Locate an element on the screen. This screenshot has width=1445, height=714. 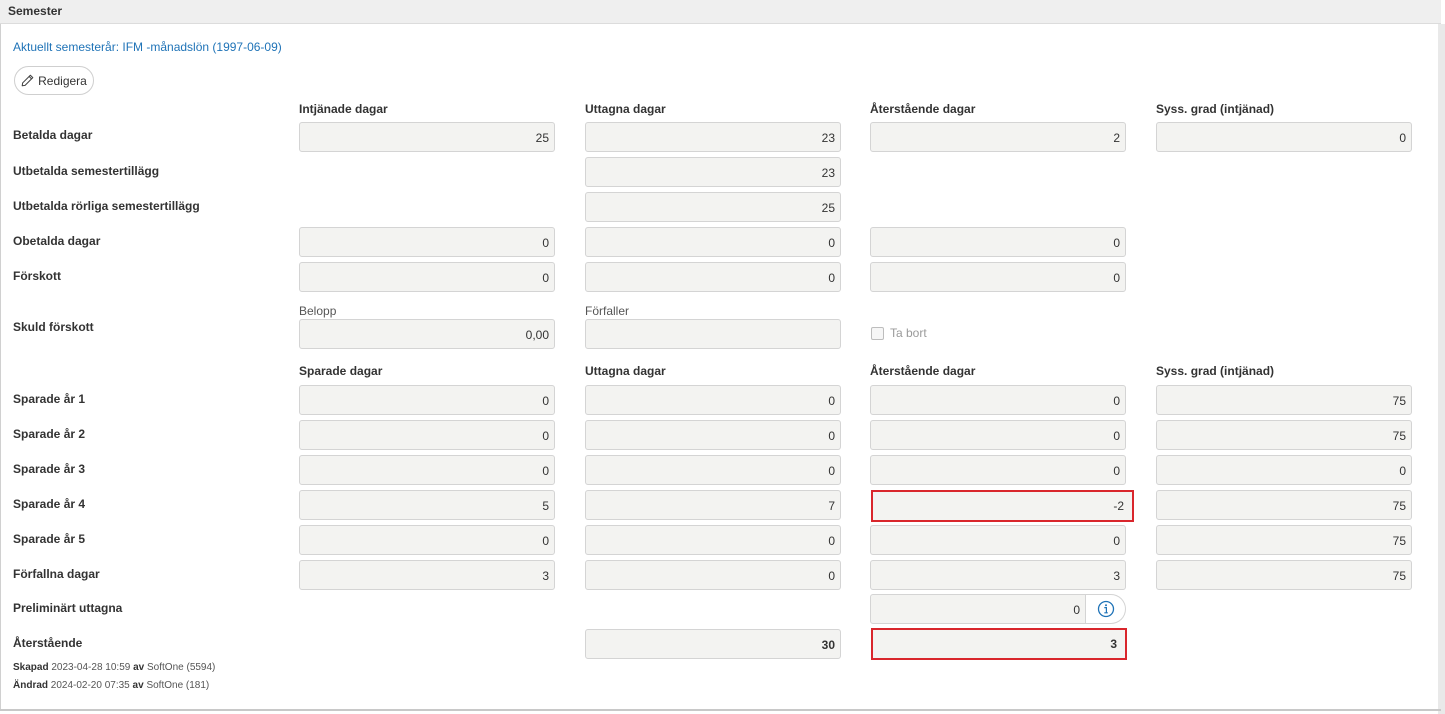
changed-date: 2024-02-20 07:35 is located at coordinates (90, 685).